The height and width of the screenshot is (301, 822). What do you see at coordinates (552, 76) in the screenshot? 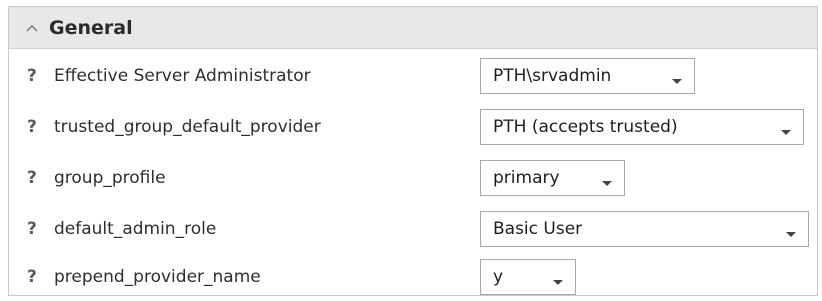
I see `select-value: PTH\srvadmin` at bounding box center [552, 76].